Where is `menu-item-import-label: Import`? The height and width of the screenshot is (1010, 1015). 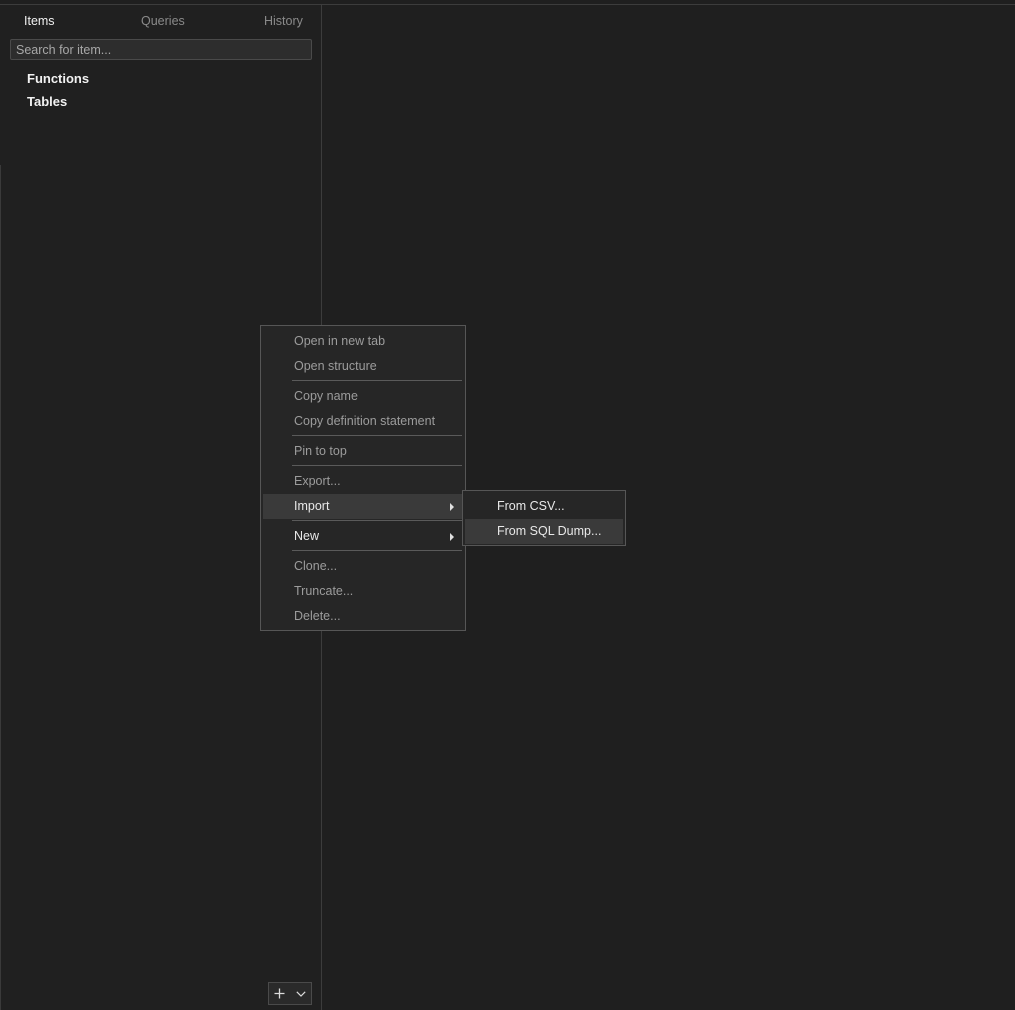
menu-item-import-label: Import is located at coordinates (312, 506).